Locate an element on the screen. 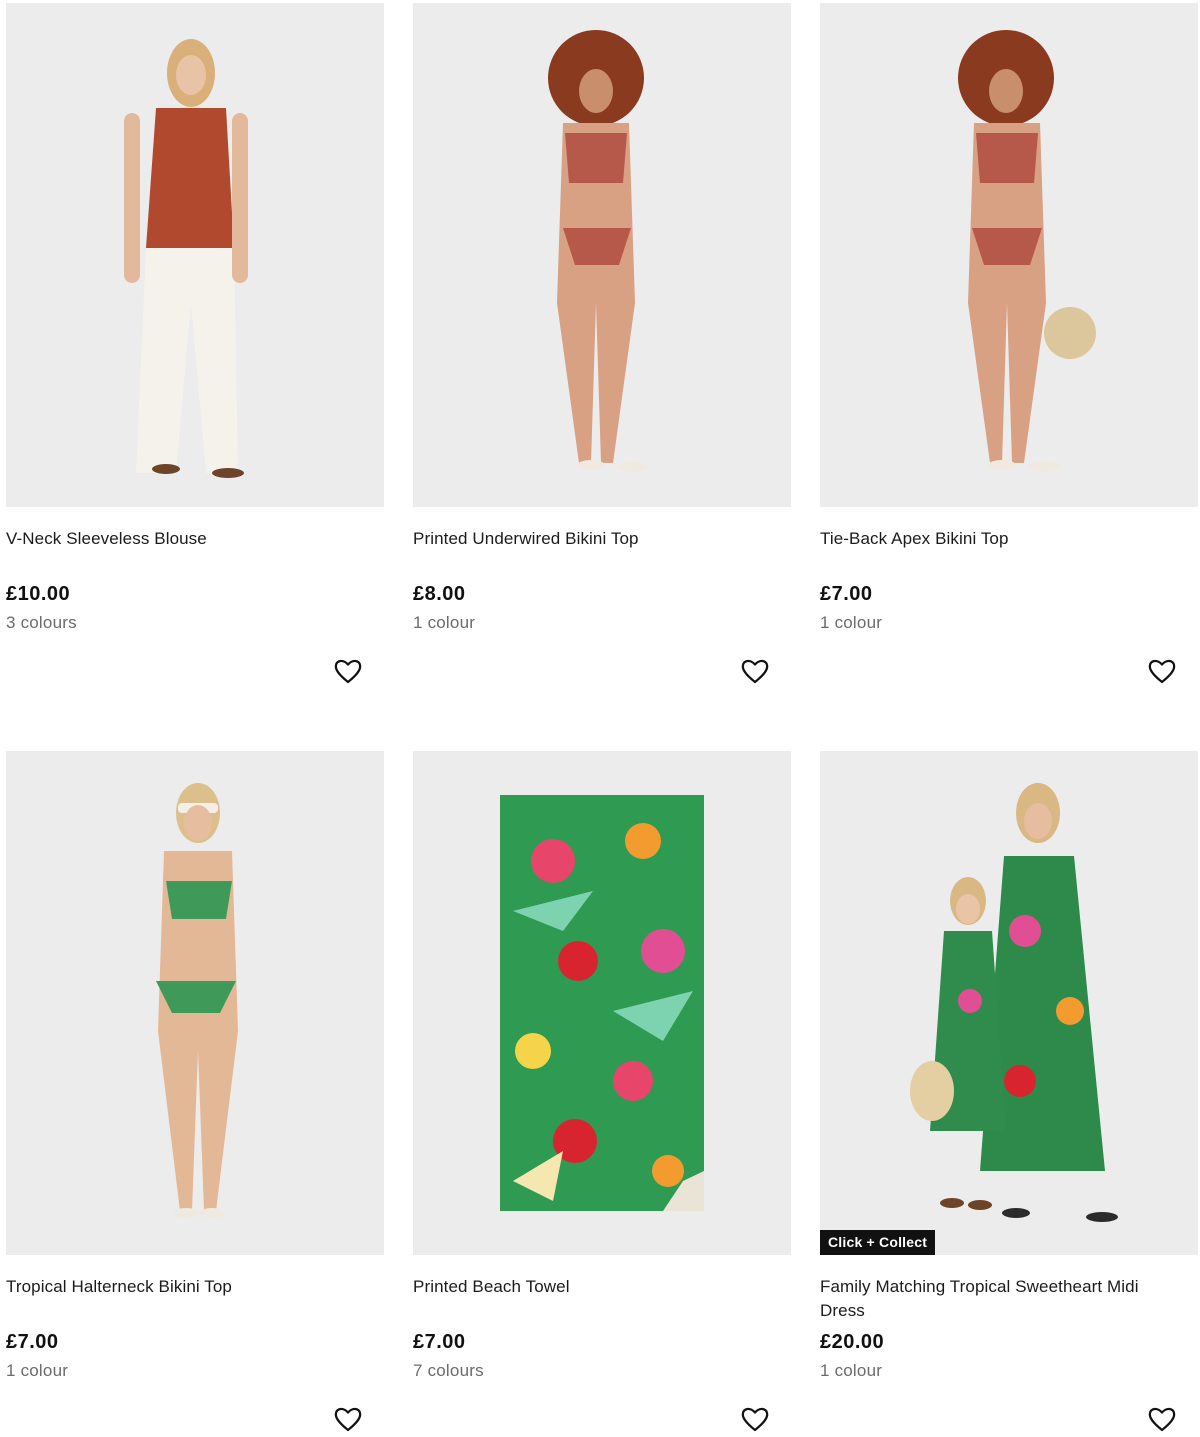 Image resolution: width=1200 pixels, height=1437 pixels. product-name: Printed Beach Towel is located at coordinates (588, 1287).